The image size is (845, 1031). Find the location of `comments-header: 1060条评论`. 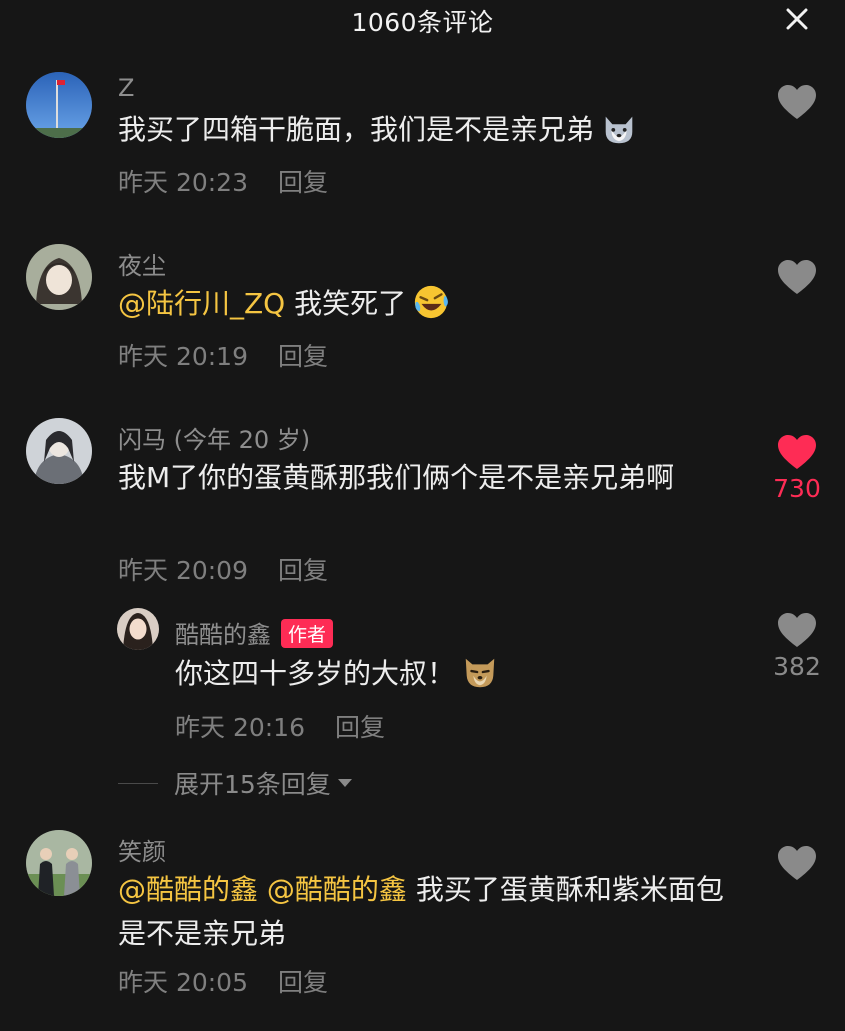

comments-header: 1060条评论 is located at coordinates (422, 20).